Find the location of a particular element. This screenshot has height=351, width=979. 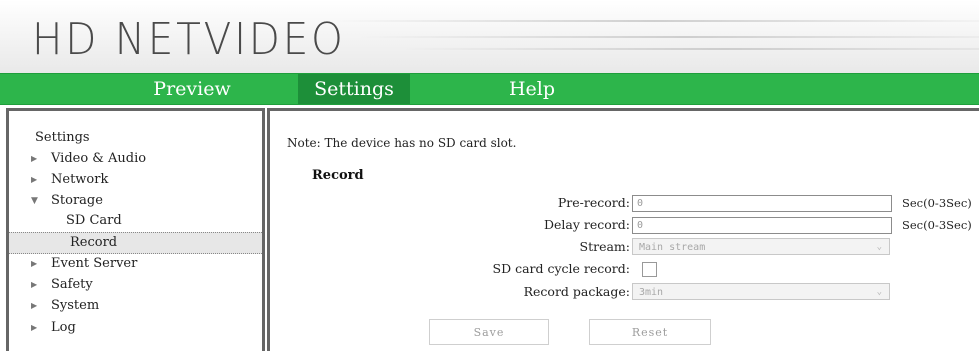

sidebar-item-label: Safety is located at coordinates (72, 284).